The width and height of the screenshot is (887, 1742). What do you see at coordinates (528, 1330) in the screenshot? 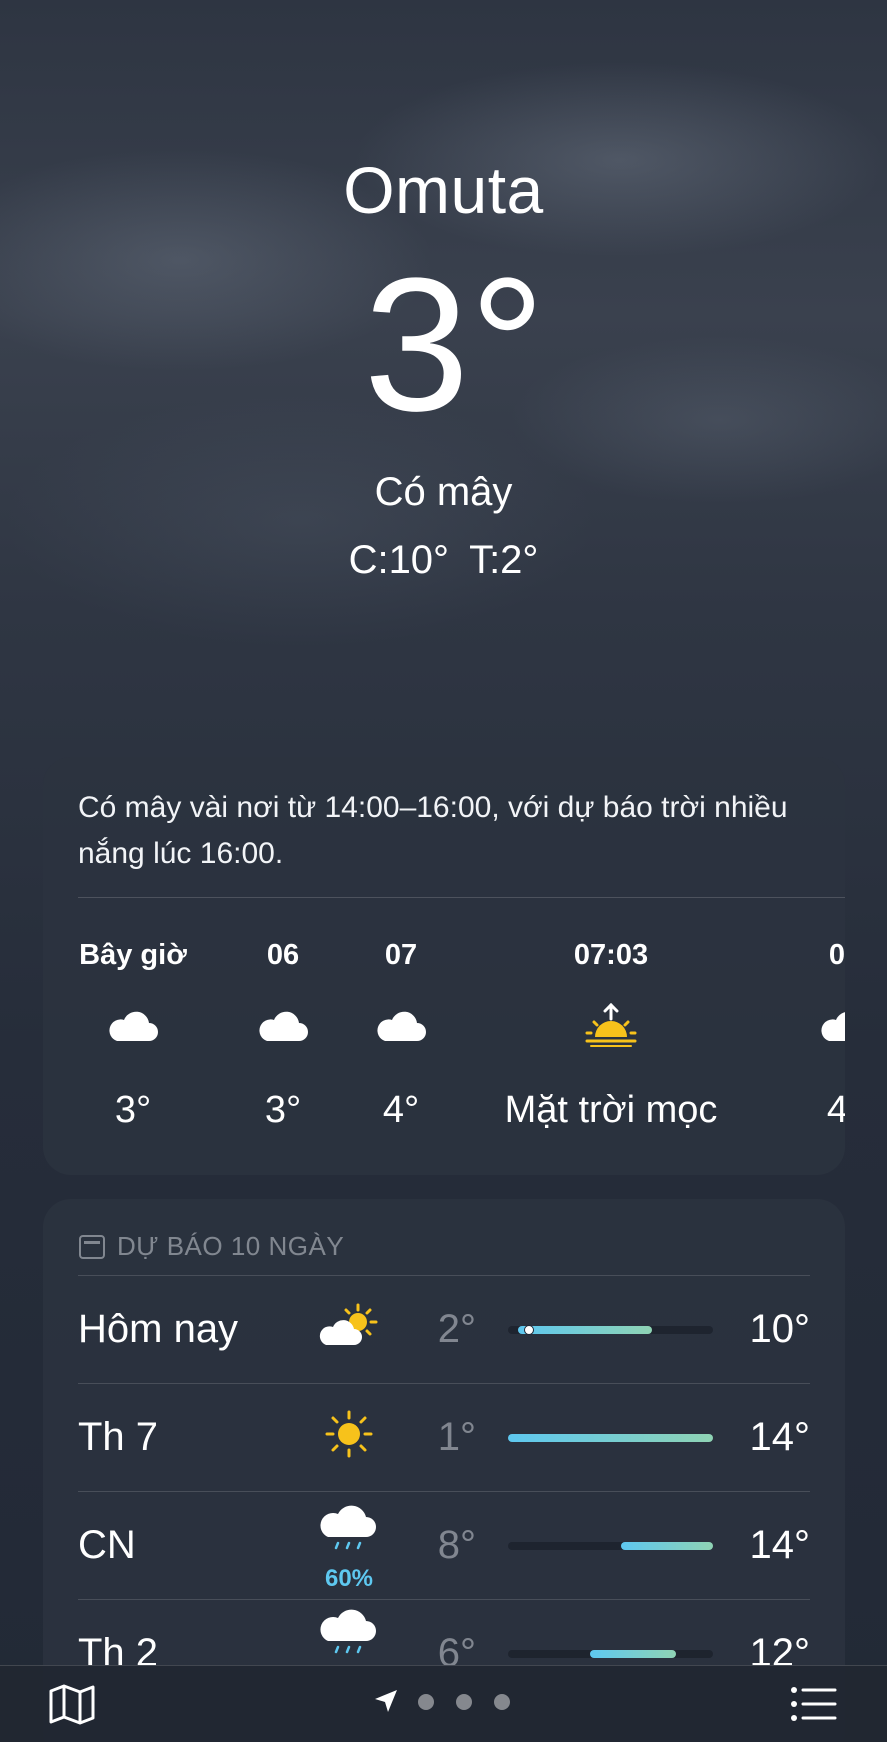
I see `current-temp-marker` at bounding box center [528, 1330].